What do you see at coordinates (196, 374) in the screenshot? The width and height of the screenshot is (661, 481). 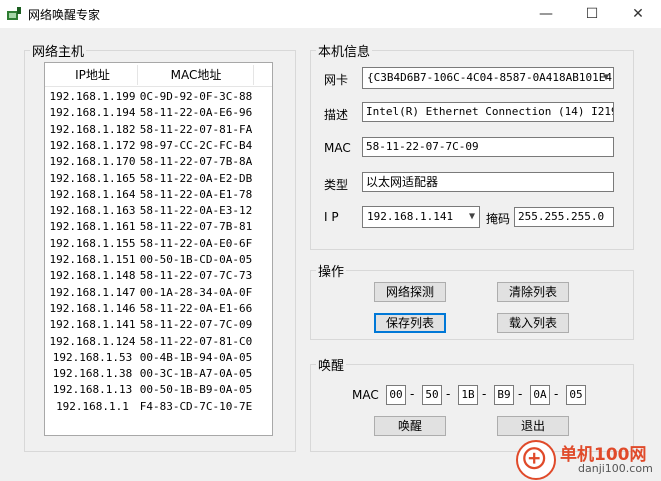 I see `row-mac: 00-3C-1B-A7-0A-05` at bounding box center [196, 374].